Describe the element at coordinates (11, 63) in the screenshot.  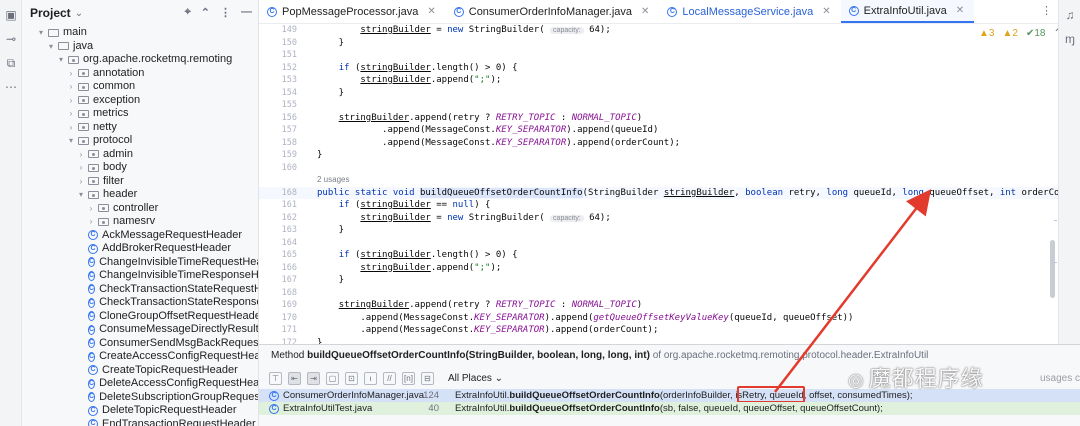
I see `structure-icon: ⧉` at that location.